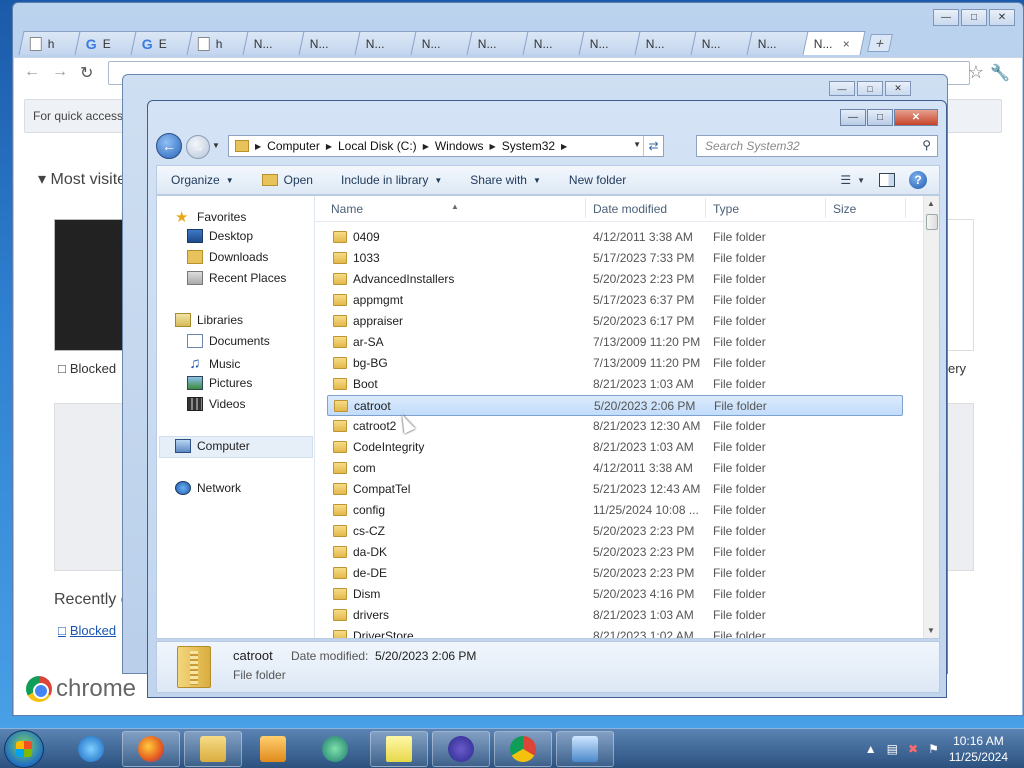  What do you see at coordinates (399, 749) in the screenshot?
I see `taskbar-sticky-notes` at bounding box center [399, 749].